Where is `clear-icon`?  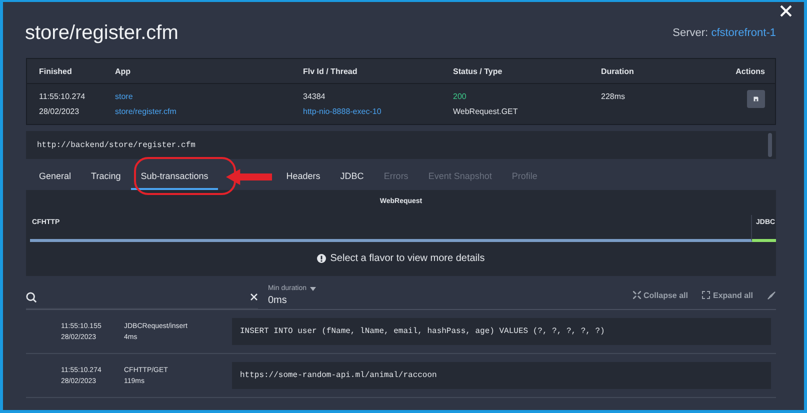
clear-icon is located at coordinates (254, 297).